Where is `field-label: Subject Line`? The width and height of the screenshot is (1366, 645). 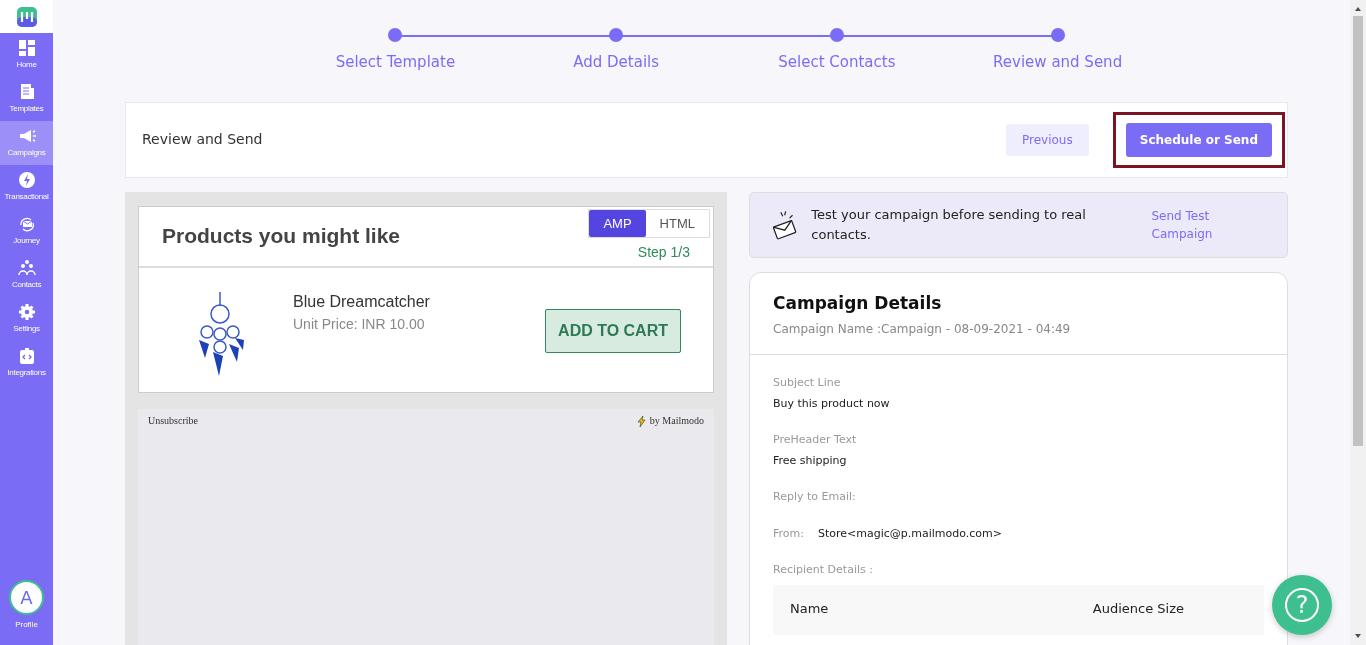 field-label: Subject Line is located at coordinates (807, 383).